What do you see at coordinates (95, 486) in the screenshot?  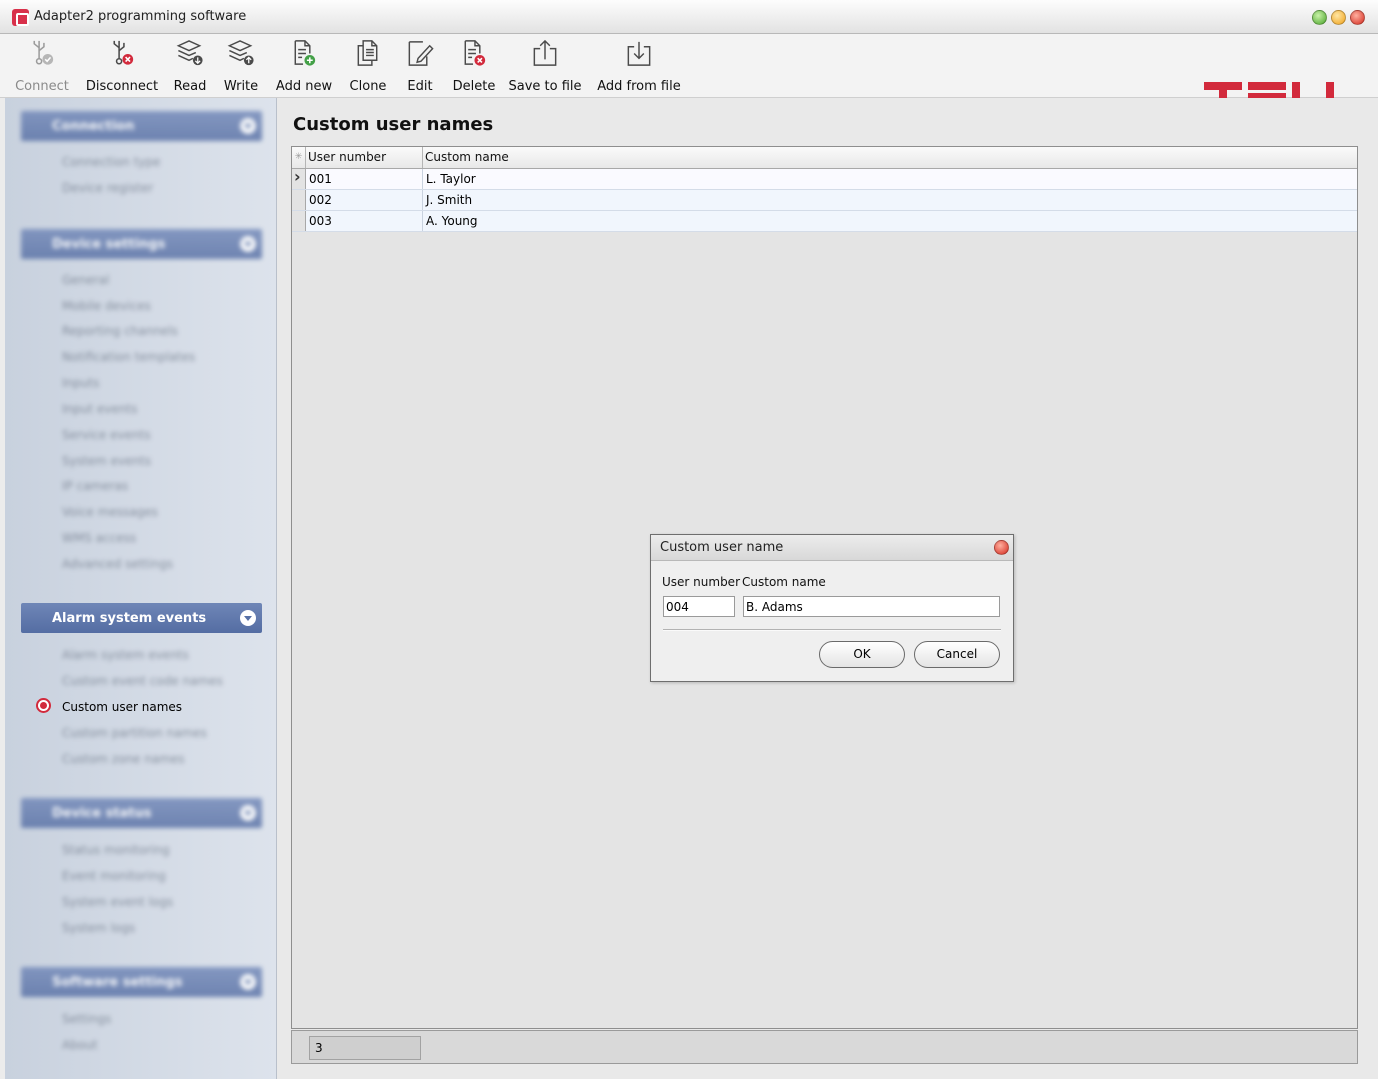 I see `sidebar-item-ip-cameras: IP cameras` at bounding box center [95, 486].